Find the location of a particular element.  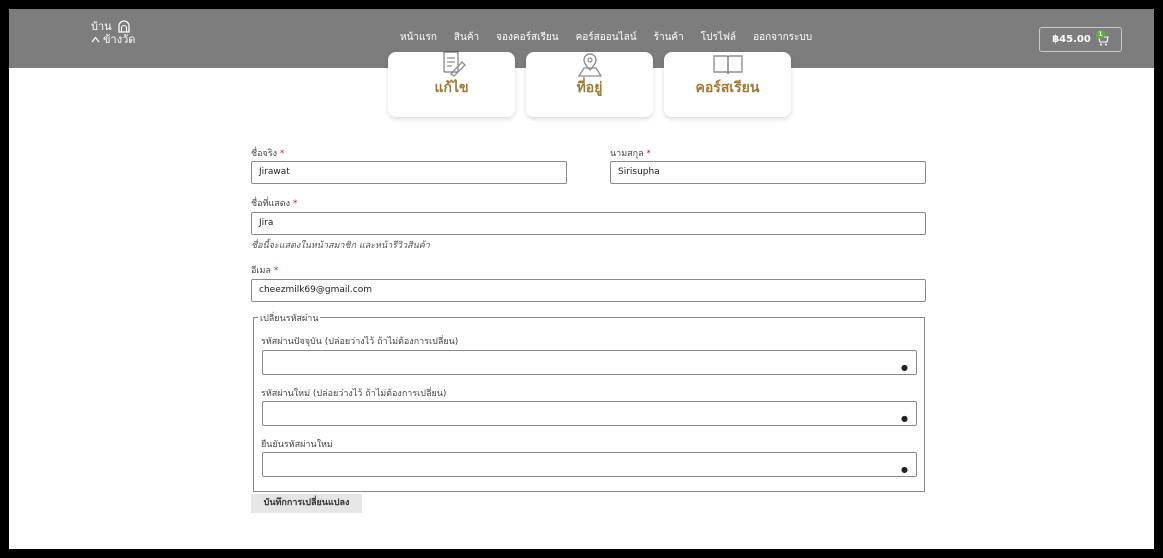

password-legend: เปลี่ยนรหัสผ่าน is located at coordinates (289, 318).